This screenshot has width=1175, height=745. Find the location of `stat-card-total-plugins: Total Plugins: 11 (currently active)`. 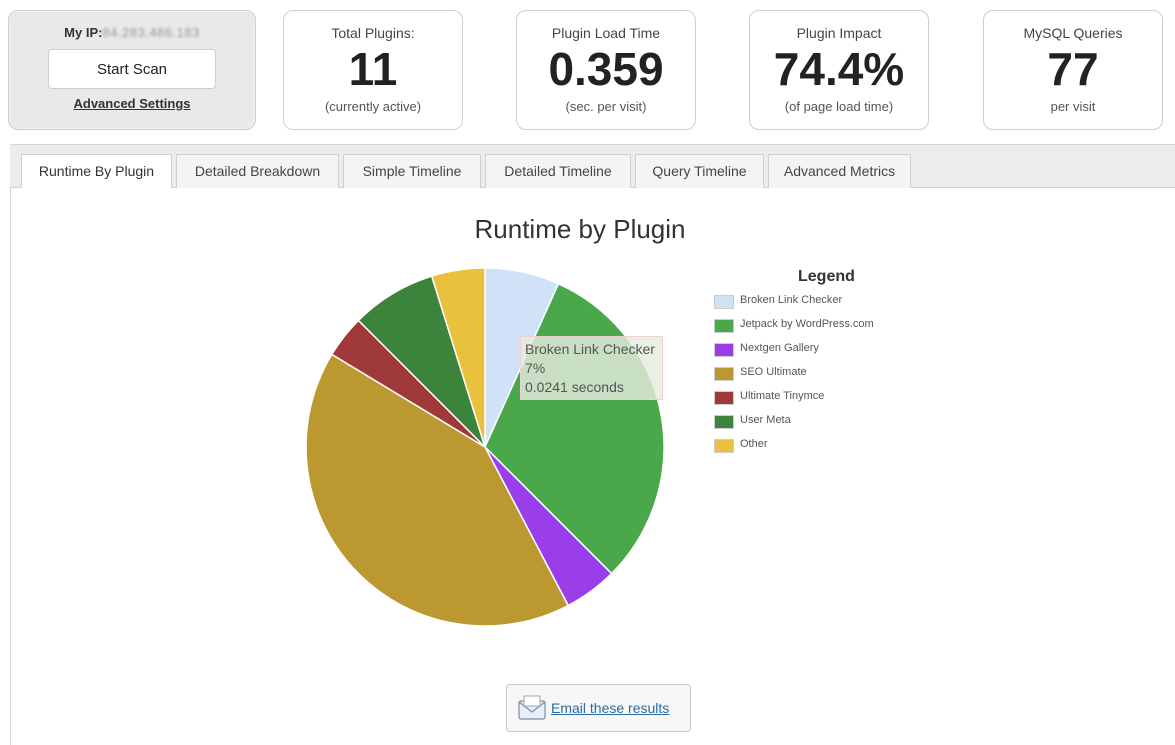

stat-card-total-plugins: Total Plugins: 11 (currently active) is located at coordinates (373, 70).